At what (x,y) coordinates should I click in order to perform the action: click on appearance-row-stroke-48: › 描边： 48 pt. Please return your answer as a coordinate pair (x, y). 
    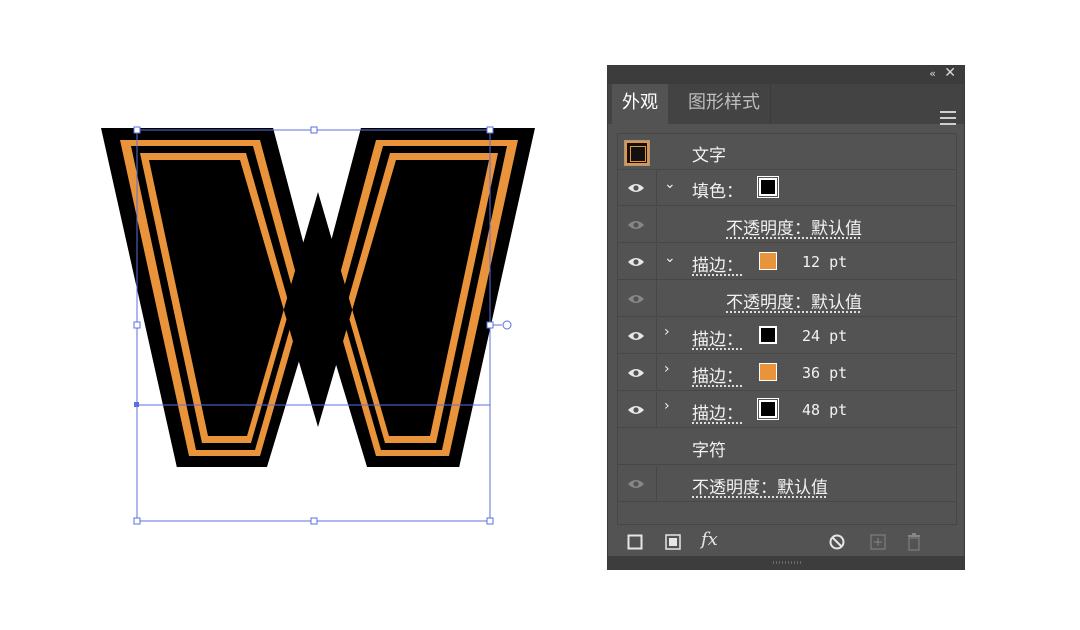
    Looking at the image, I should click on (787, 410).